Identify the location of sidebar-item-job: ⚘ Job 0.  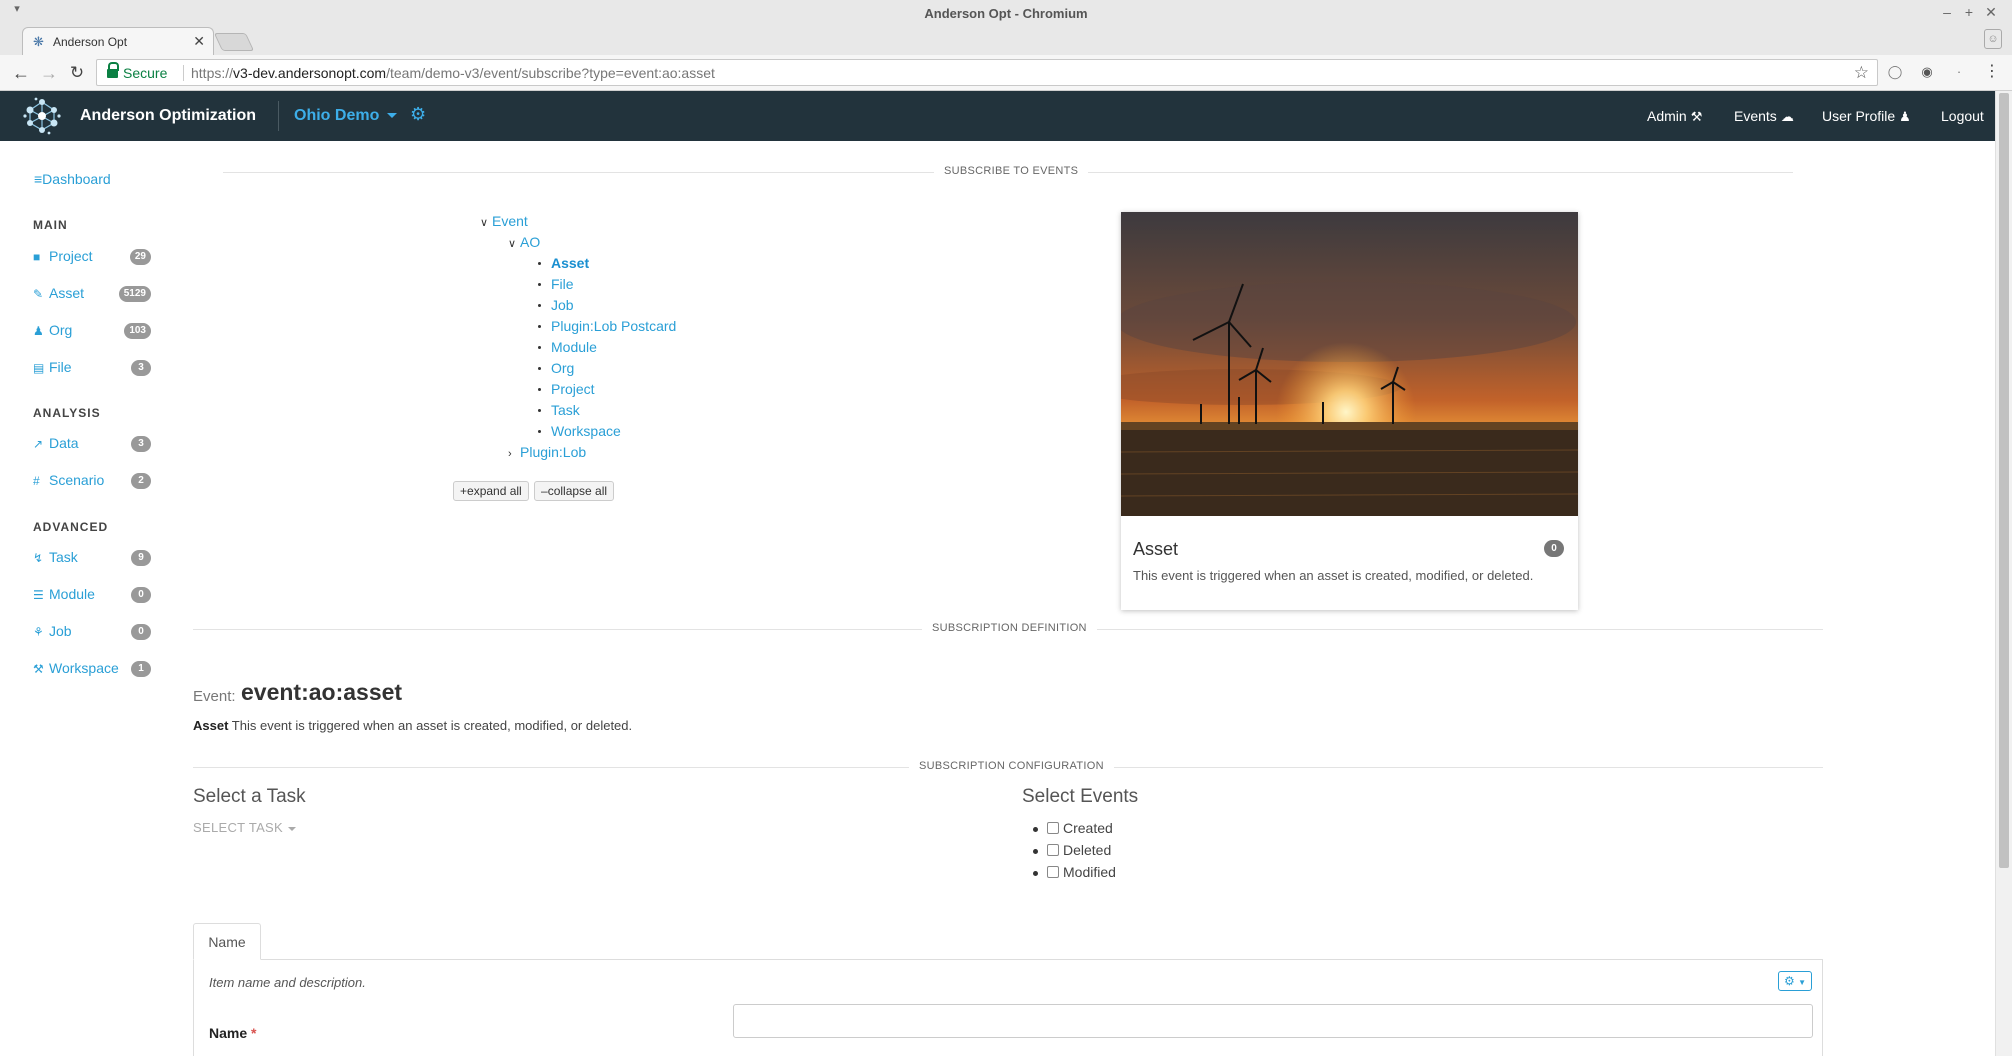
(92, 633).